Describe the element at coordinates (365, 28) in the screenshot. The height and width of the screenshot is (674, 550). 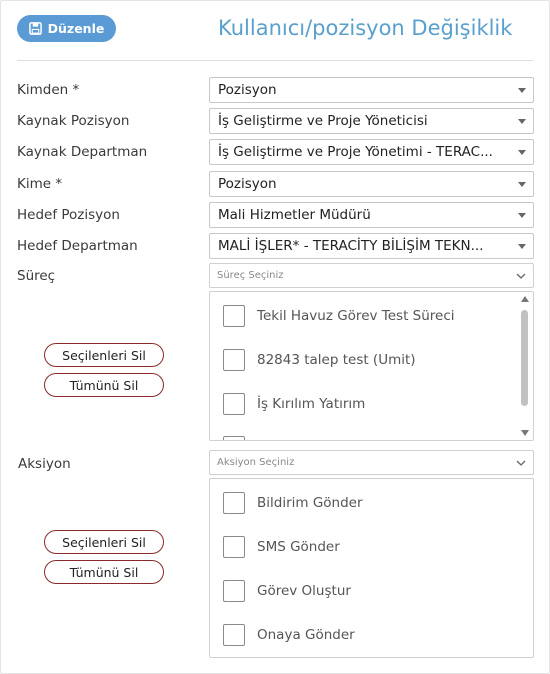
I see `page-title: Kullanıcı/pozisyon Değişiklik` at that location.